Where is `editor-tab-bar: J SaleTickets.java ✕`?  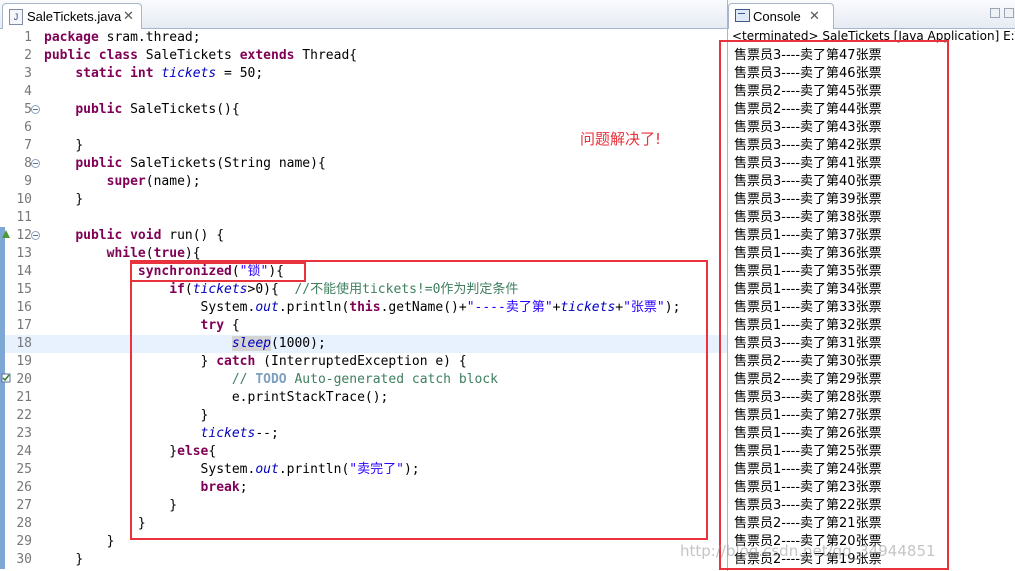 editor-tab-bar: J SaleTickets.java ✕ is located at coordinates (363, 14).